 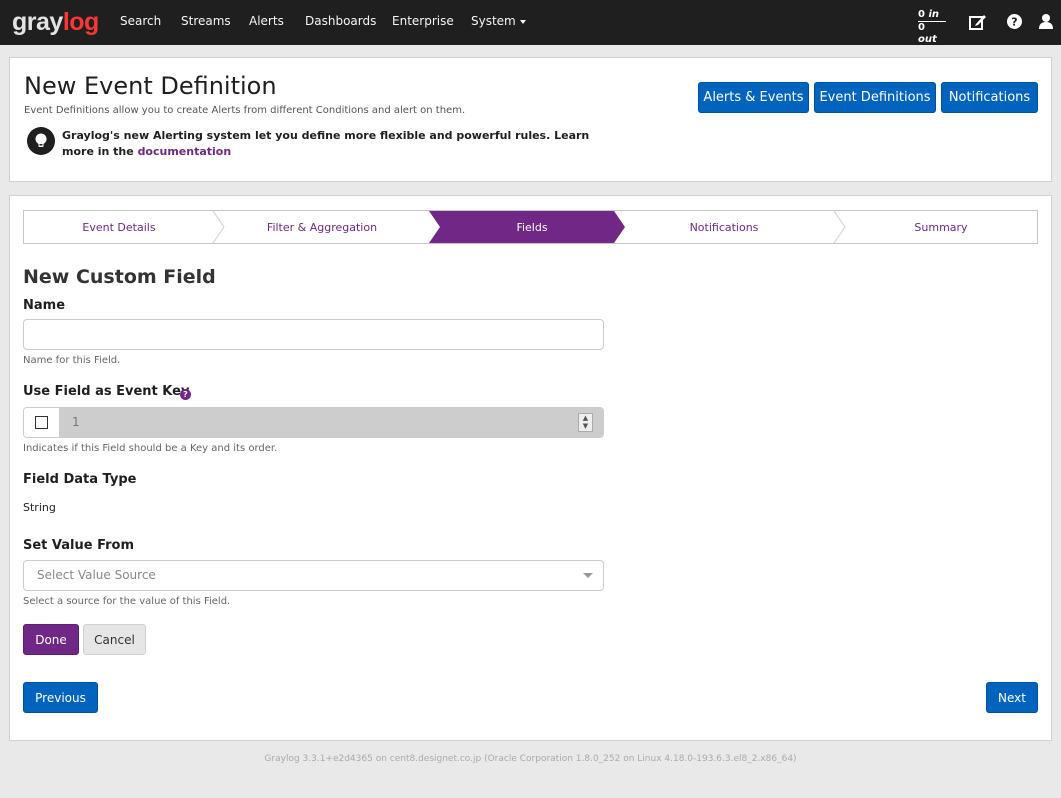 What do you see at coordinates (44, 305) in the screenshot?
I see `name-label: Name` at bounding box center [44, 305].